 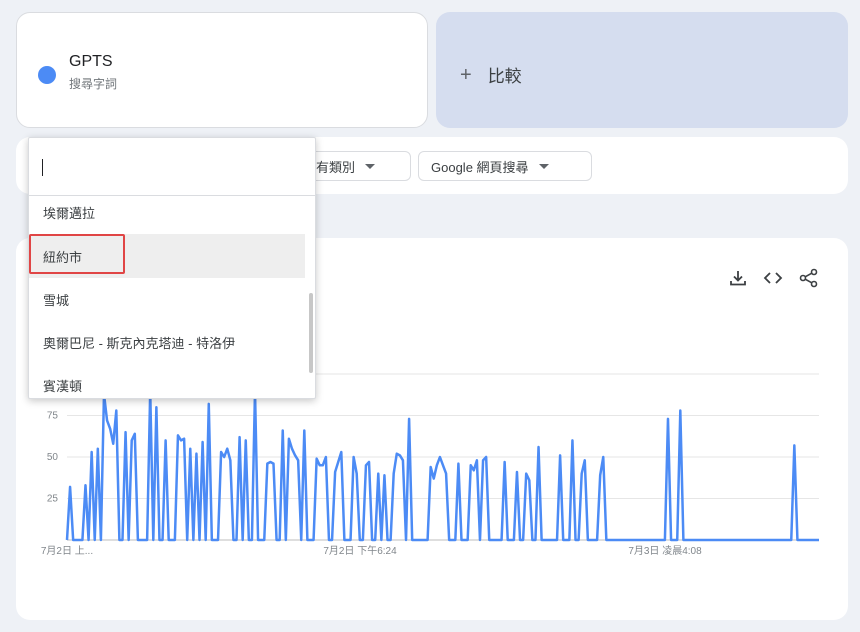 What do you see at coordinates (53, 416) in the screenshot?
I see `y-tick-label: 75` at bounding box center [53, 416].